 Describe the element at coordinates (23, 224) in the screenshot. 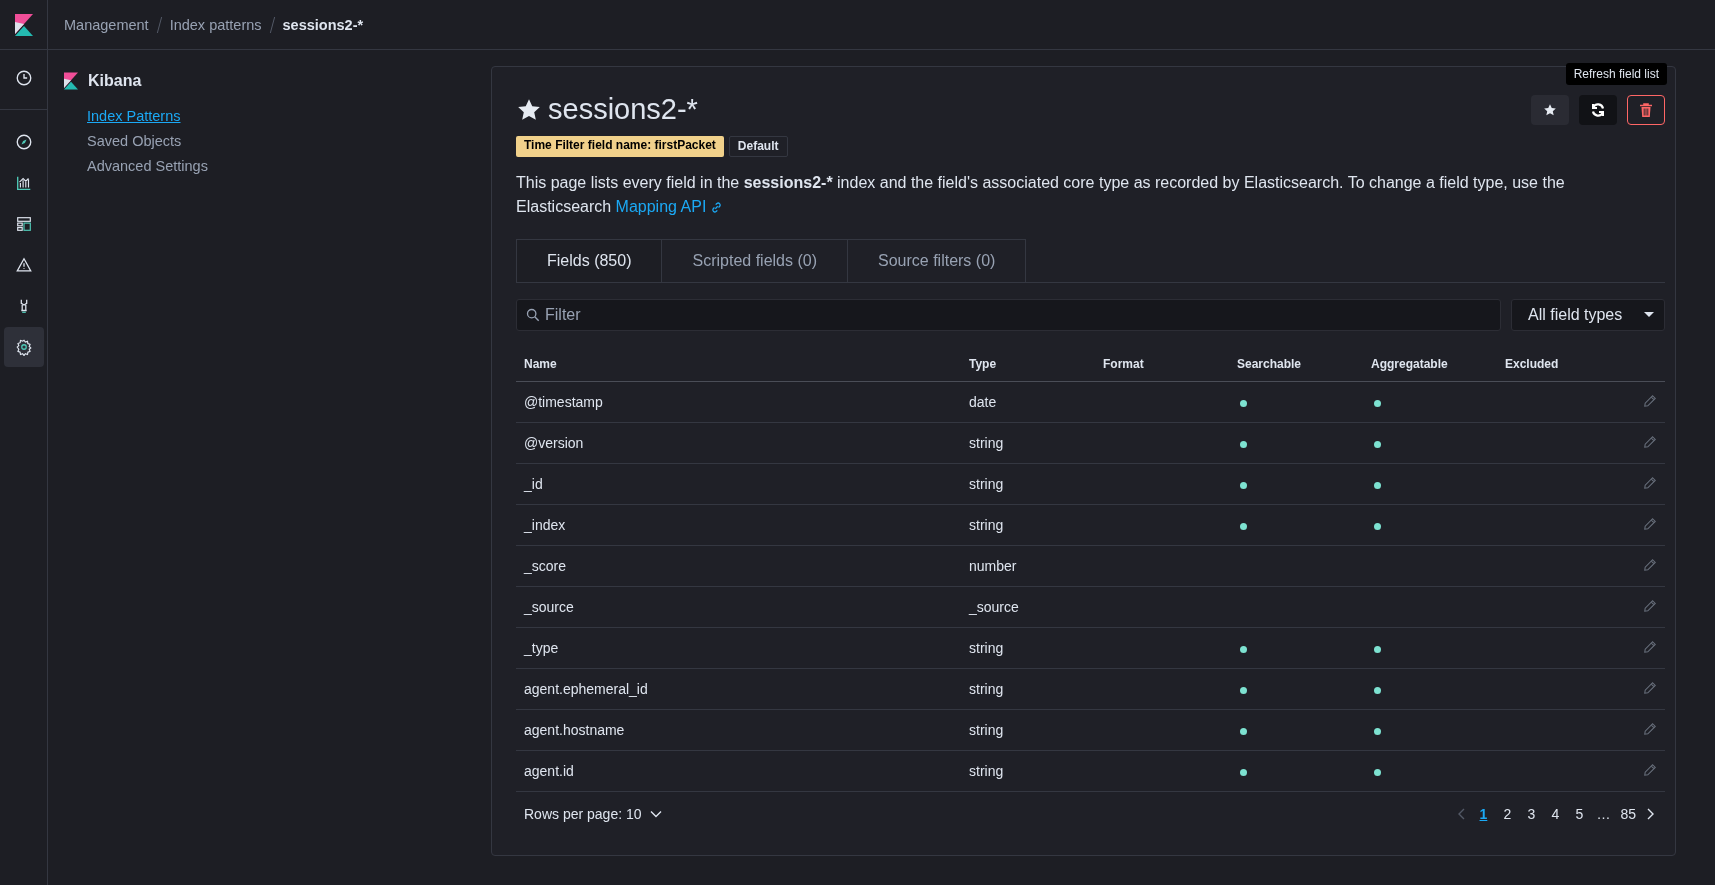

I see `dashboard-icon` at that location.